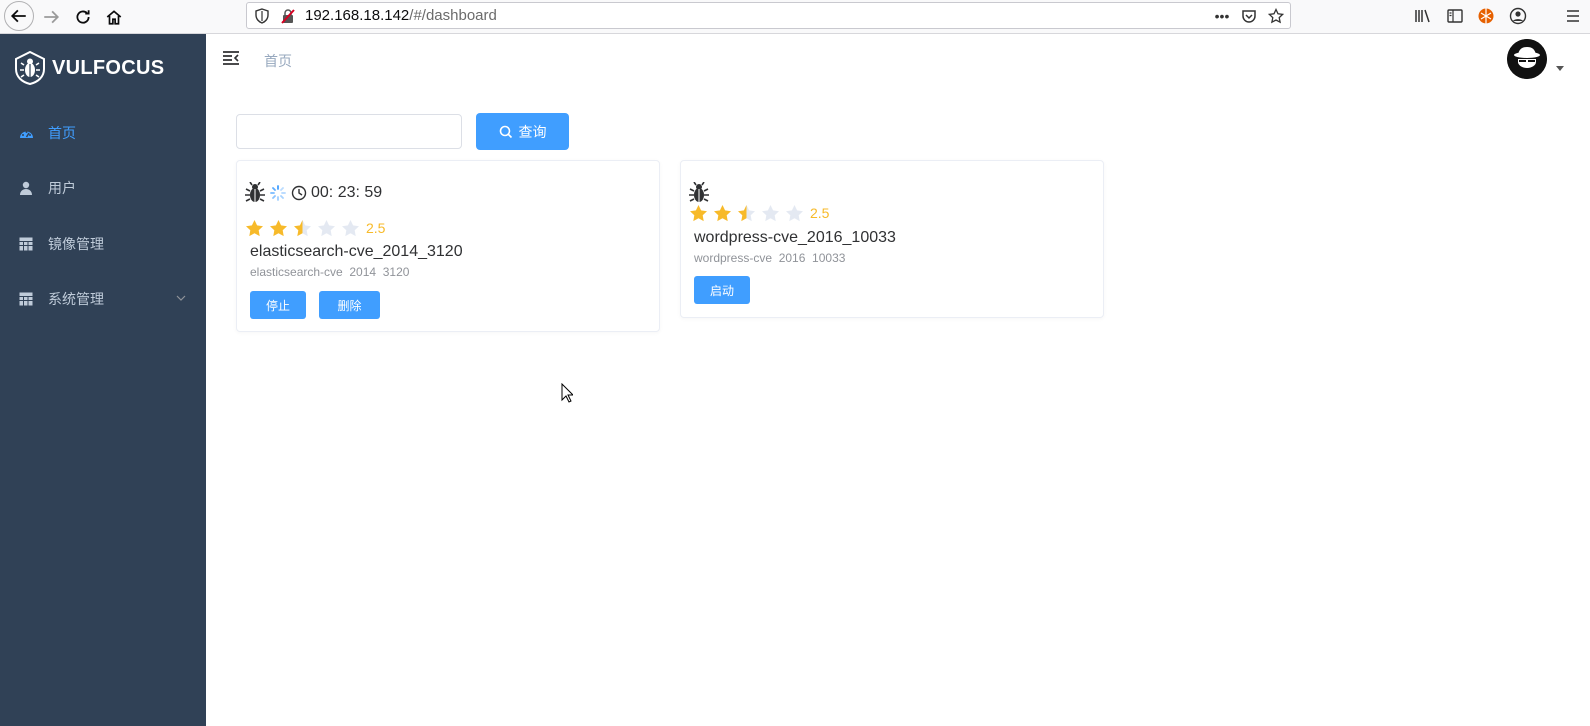  I want to click on sidebar-item-images: 镜像管理, so click(103, 244).